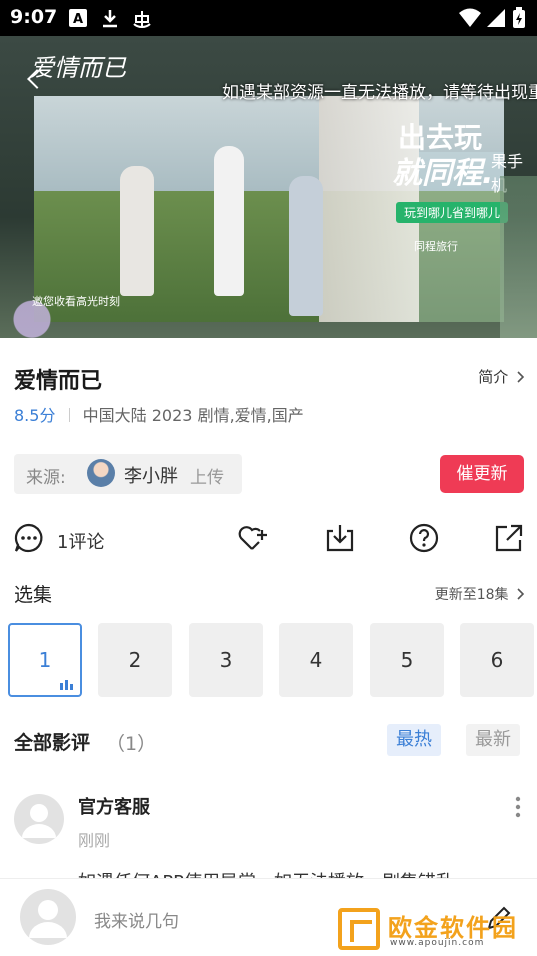 Image resolution: width=537 pixels, height=956 pixels. Describe the element at coordinates (151, 476) in the screenshot. I see `uploader-name: 李小胖` at that location.